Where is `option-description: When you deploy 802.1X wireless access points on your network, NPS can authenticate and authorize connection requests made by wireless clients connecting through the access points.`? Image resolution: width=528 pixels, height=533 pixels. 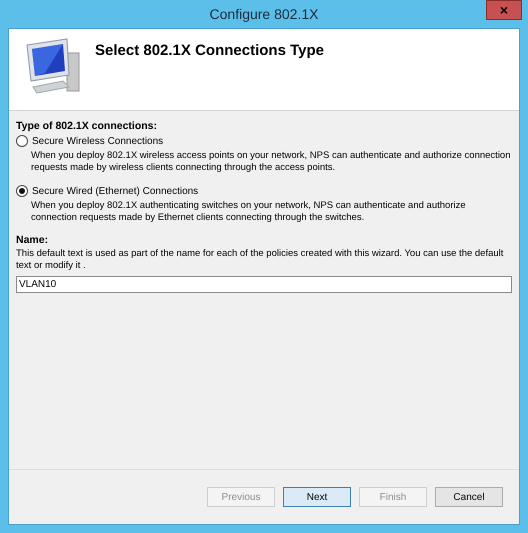 option-description: When you deploy 802.1X wireless access points on your network, NPS can authenticate and authorize connection requests made by wireless clients connecting through the access points. is located at coordinates (271, 162).